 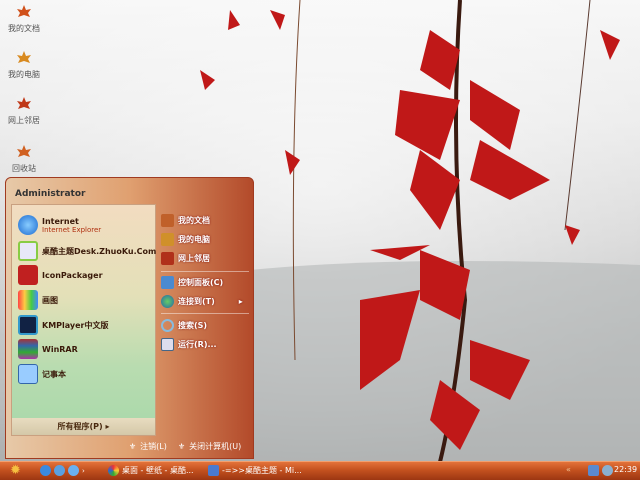 I want to click on maple-leaf-icon: ✹, so click(x=15, y=470).